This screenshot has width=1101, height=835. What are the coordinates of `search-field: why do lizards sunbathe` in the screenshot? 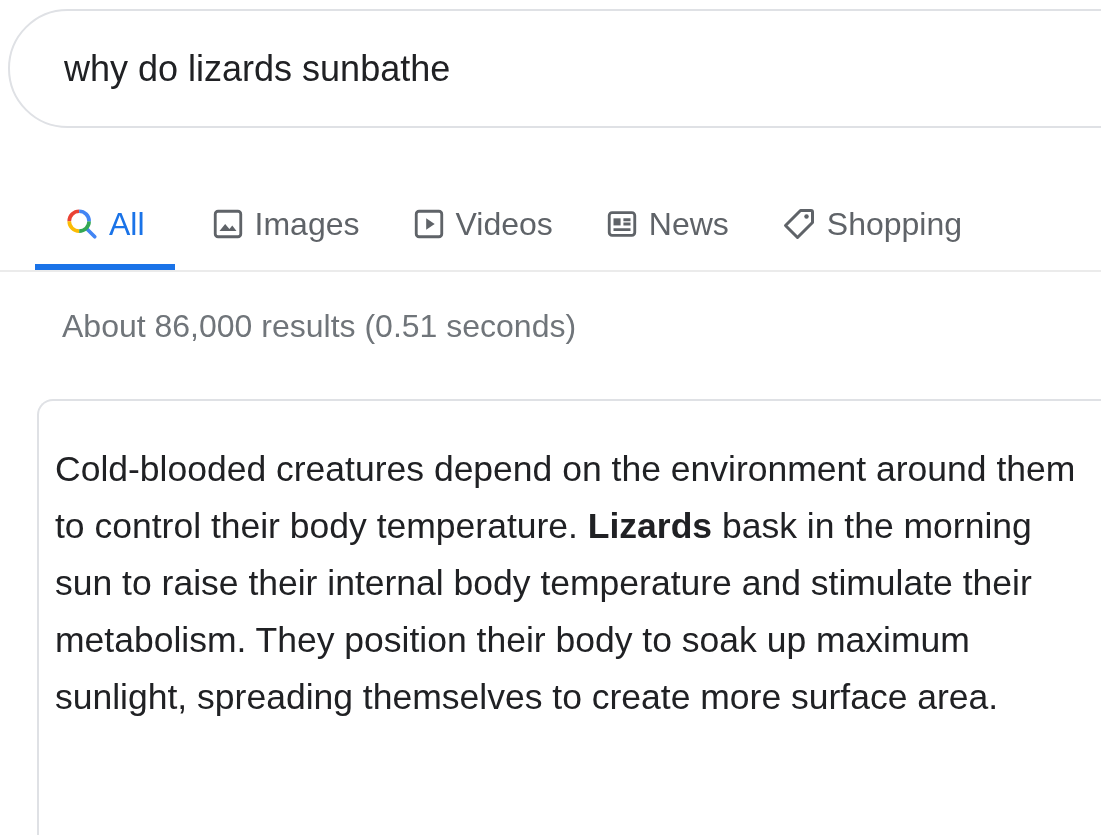 It's located at (554, 68).